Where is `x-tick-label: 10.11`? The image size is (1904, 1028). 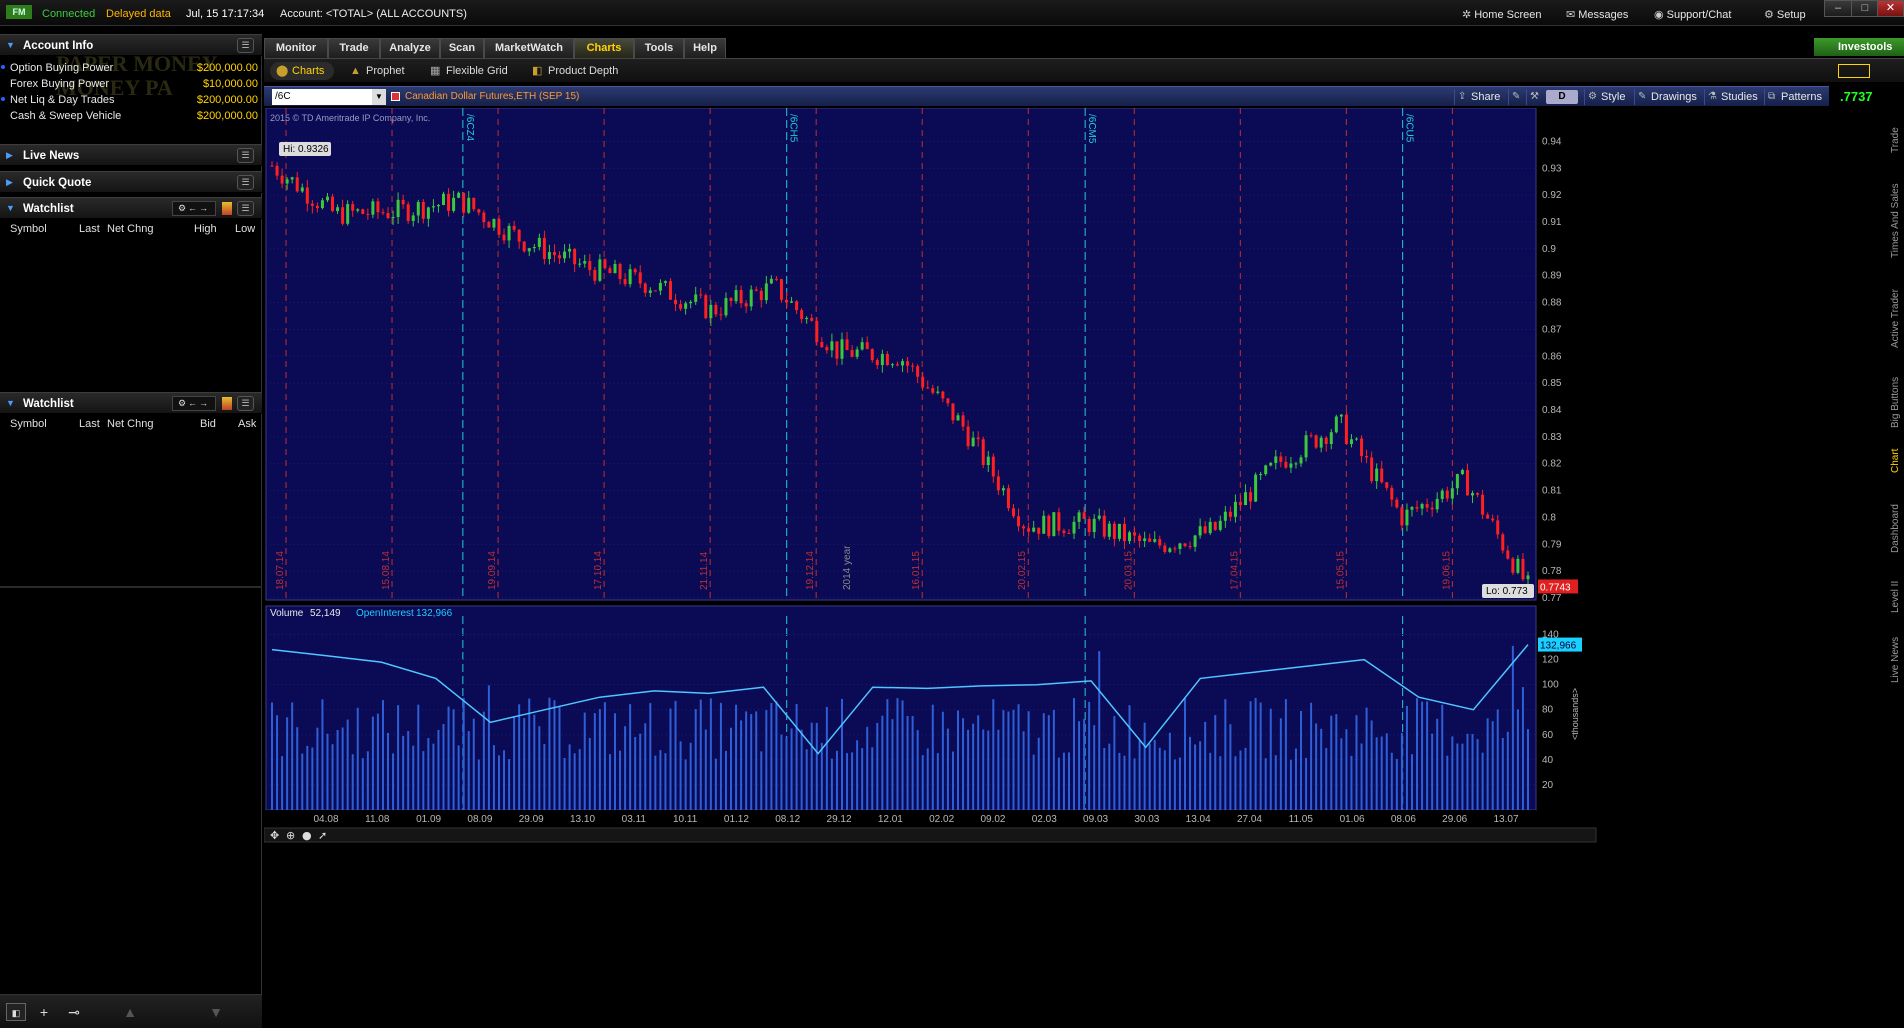
x-tick-label: 10.11 is located at coordinates (685, 819).